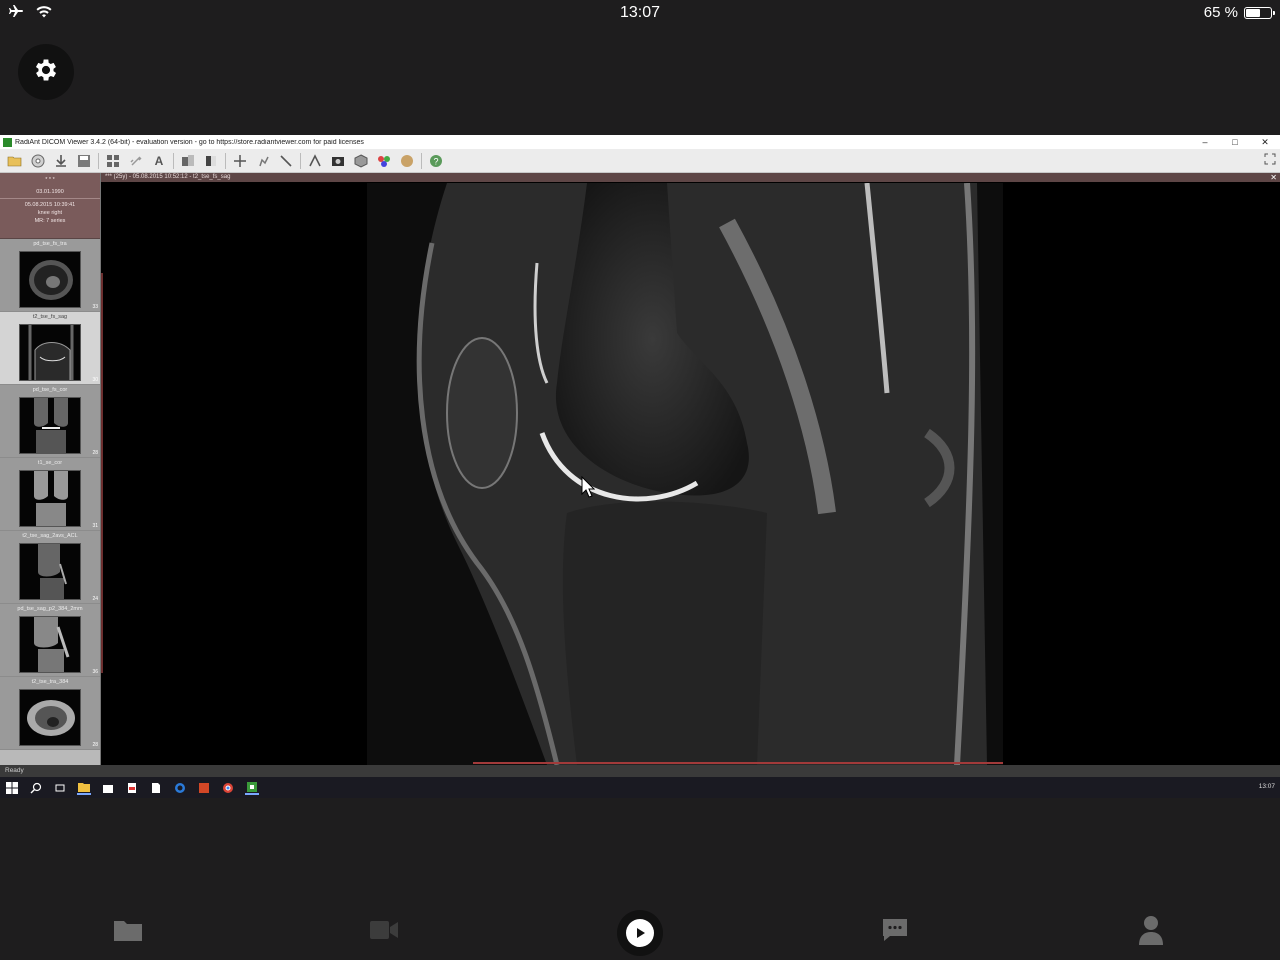 The width and height of the screenshot is (1280, 960). Describe the element at coordinates (1220, 12) in the screenshot. I see `battery-percentage: 65 %` at that location.